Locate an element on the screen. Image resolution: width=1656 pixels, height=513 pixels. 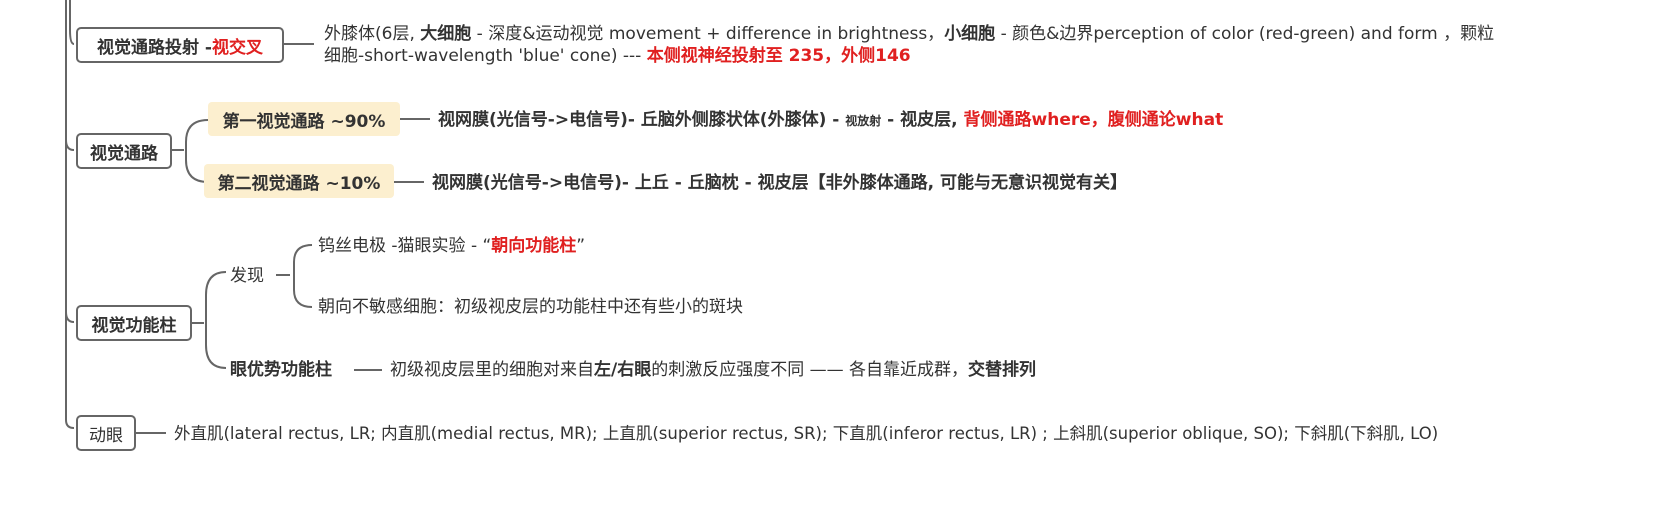
column-node: 视觉功能柱 is located at coordinates (134, 323).